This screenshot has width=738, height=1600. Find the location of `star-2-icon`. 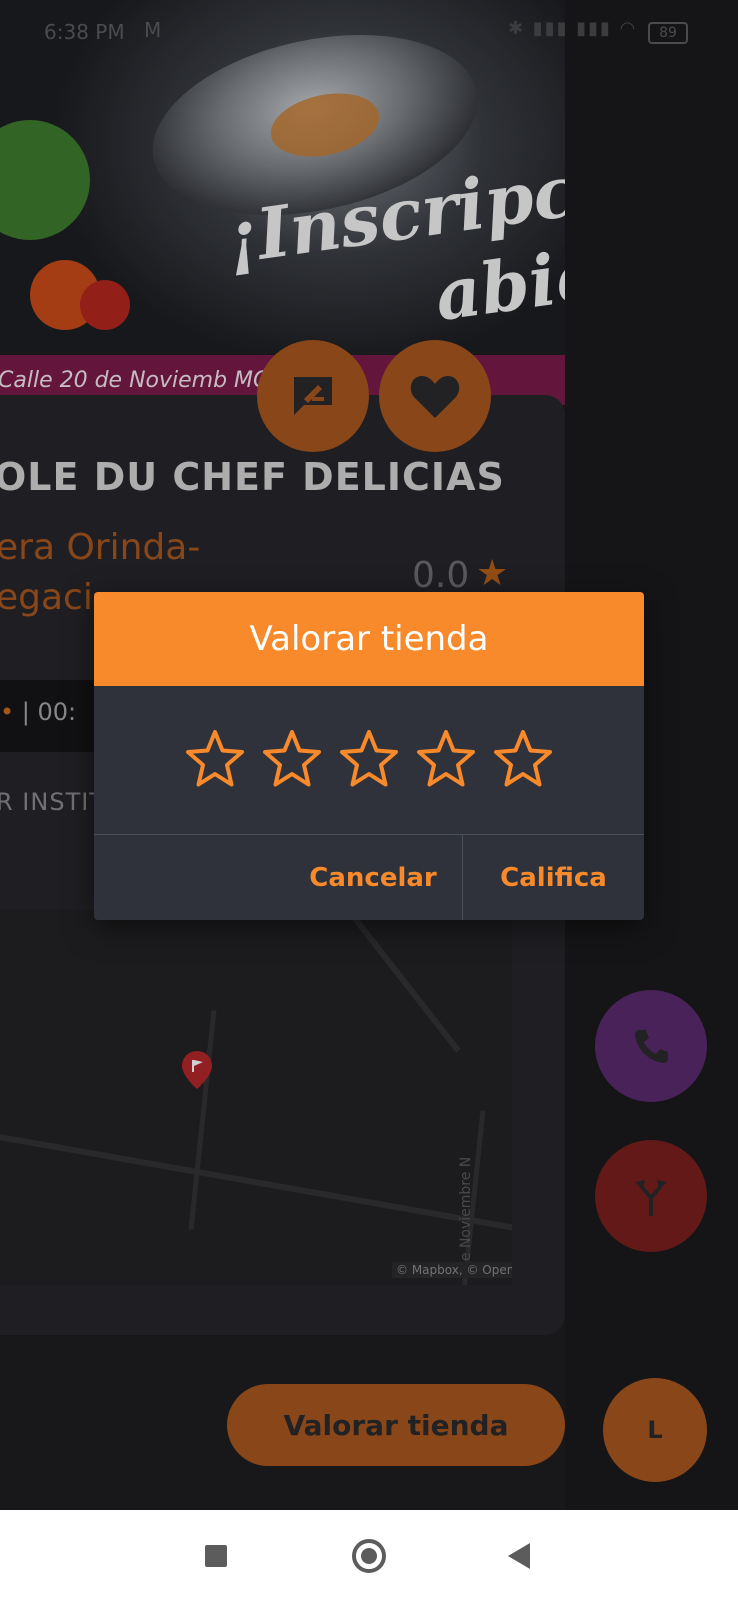

star-2-icon is located at coordinates (292, 759).